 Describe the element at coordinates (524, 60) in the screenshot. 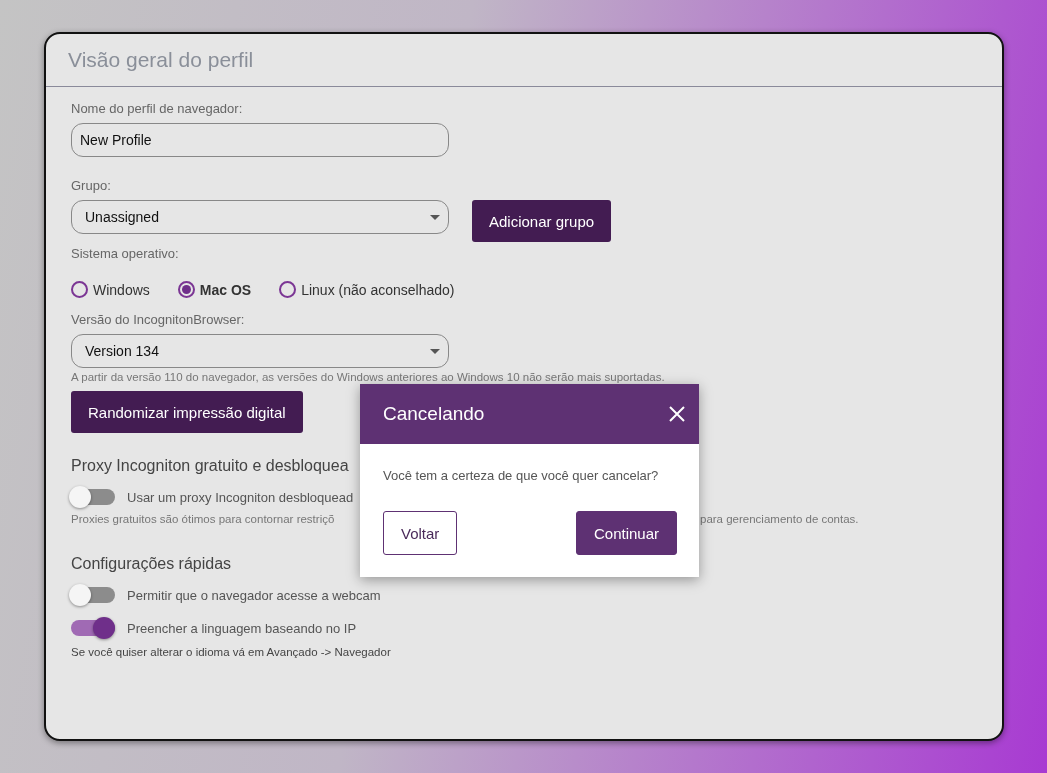

I see `card-title: Visão geral do perfil` at that location.